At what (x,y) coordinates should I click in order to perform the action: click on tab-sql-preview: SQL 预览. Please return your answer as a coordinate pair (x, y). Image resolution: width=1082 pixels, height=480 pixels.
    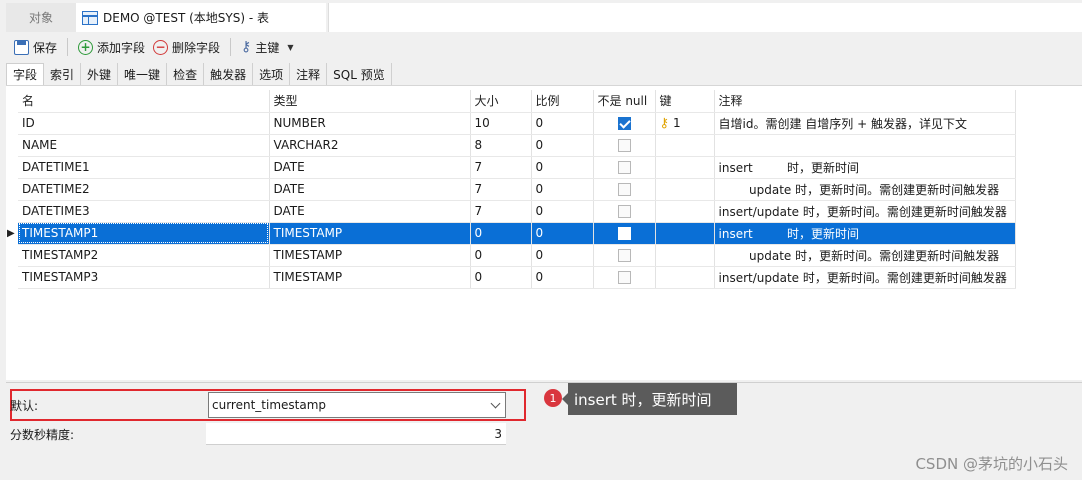
    Looking at the image, I should click on (359, 74).